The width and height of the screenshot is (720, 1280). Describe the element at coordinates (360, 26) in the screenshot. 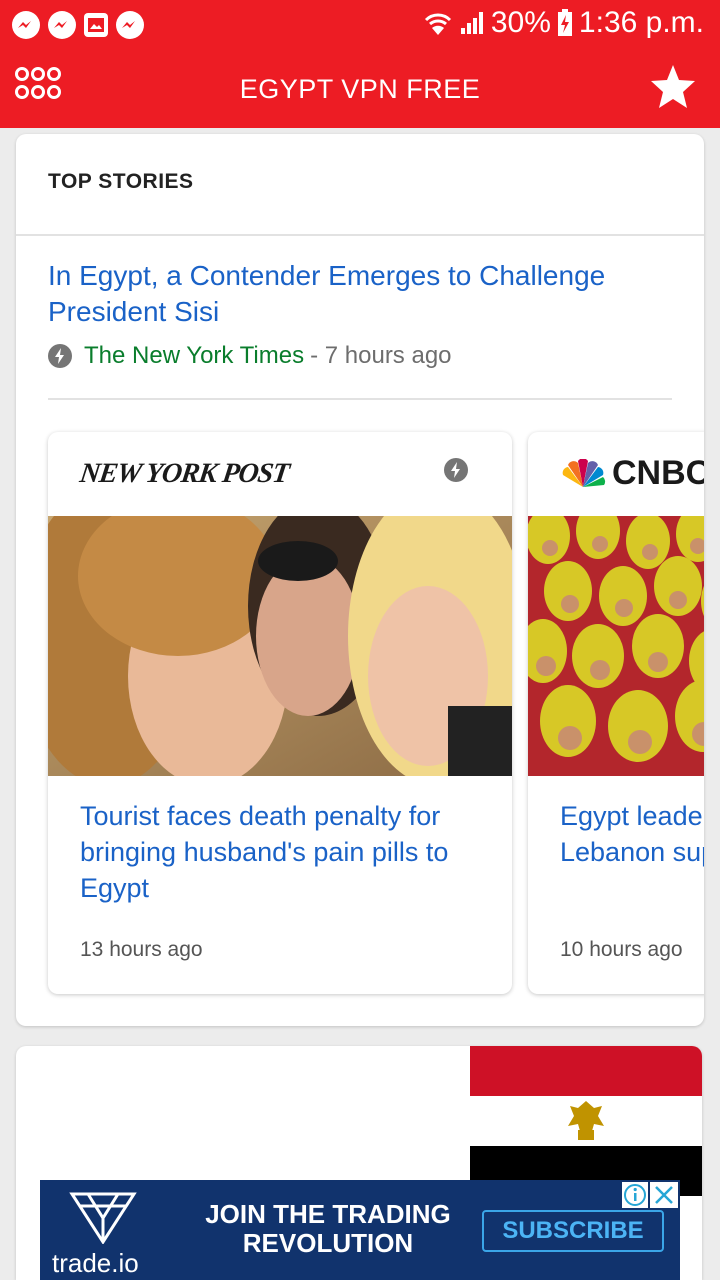

I see `status-bar: 30% 1:36 p.m.` at that location.